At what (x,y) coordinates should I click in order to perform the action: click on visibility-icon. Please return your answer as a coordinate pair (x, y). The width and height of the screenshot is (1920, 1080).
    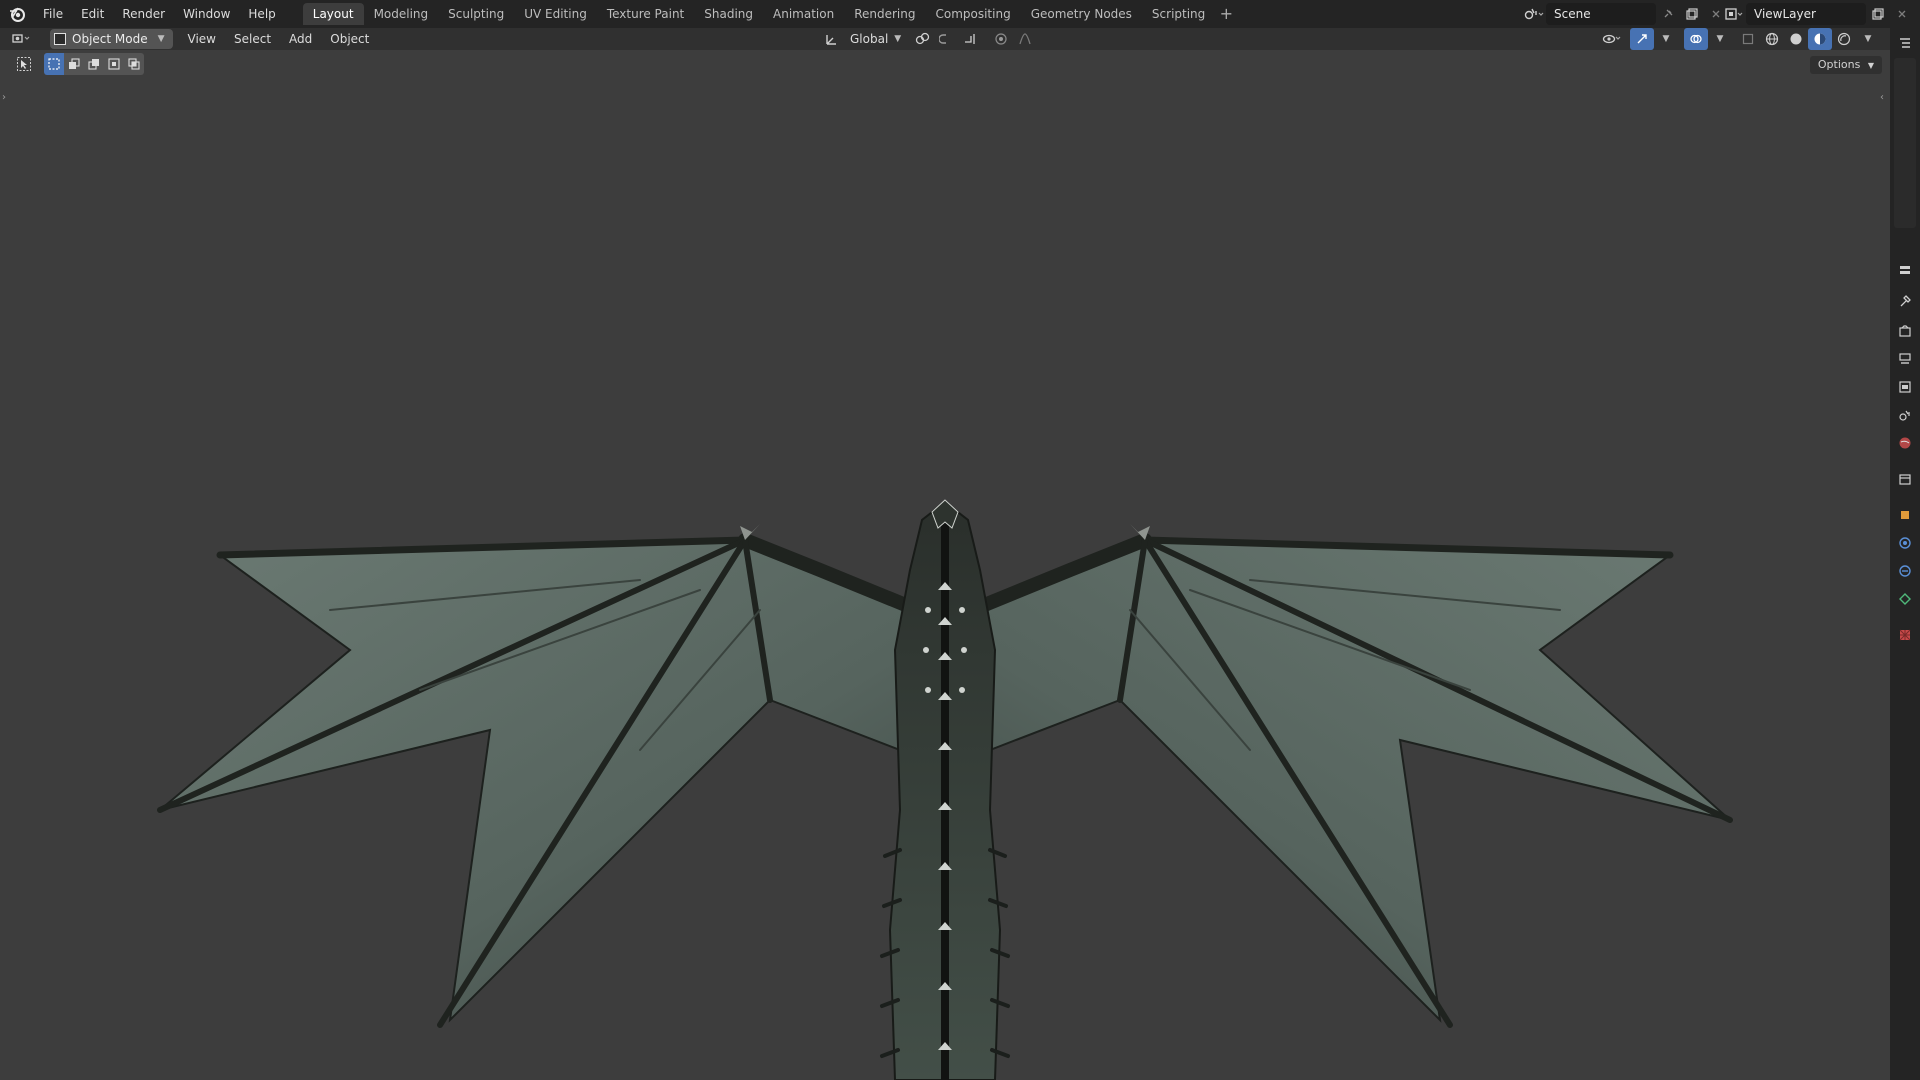
    Looking at the image, I should click on (1612, 39).